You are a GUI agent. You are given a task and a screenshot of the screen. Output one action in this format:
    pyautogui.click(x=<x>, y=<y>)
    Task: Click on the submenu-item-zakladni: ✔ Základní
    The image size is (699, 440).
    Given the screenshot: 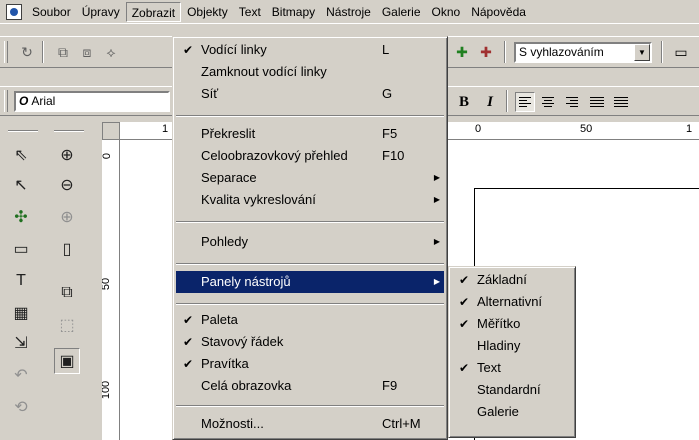 What is the action you would take?
    pyautogui.click(x=512, y=280)
    